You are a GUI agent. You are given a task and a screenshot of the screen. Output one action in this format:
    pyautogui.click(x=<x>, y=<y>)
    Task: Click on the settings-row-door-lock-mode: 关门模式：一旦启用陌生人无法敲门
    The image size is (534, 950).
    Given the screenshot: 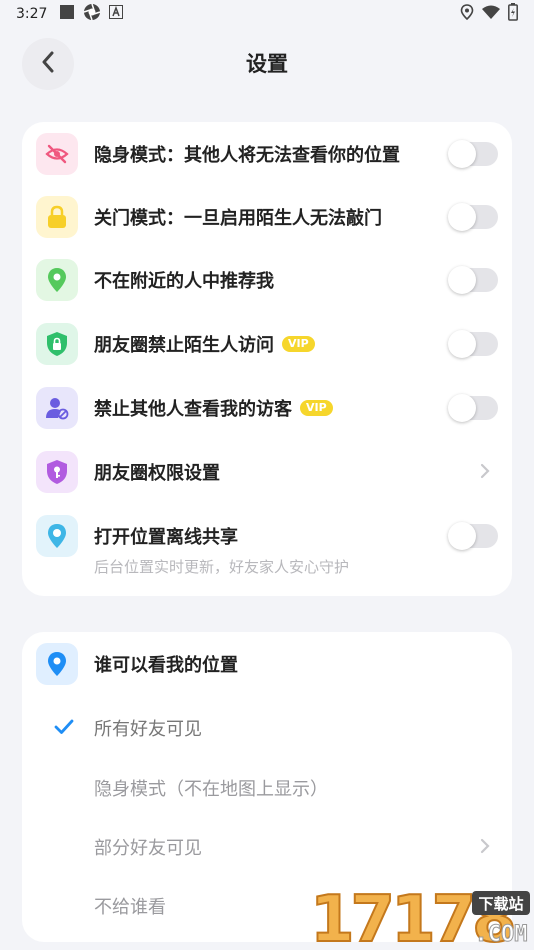 What is the action you would take?
    pyautogui.click(x=267, y=217)
    